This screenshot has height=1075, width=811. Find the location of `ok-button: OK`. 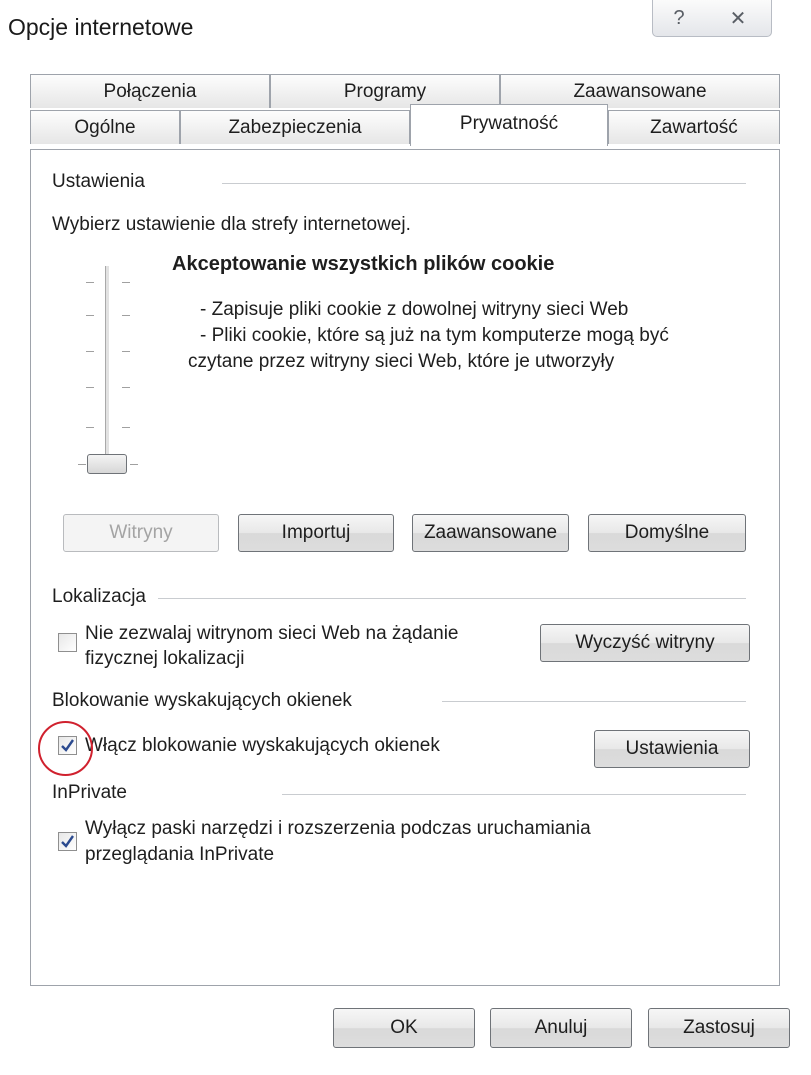

ok-button: OK is located at coordinates (404, 1028).